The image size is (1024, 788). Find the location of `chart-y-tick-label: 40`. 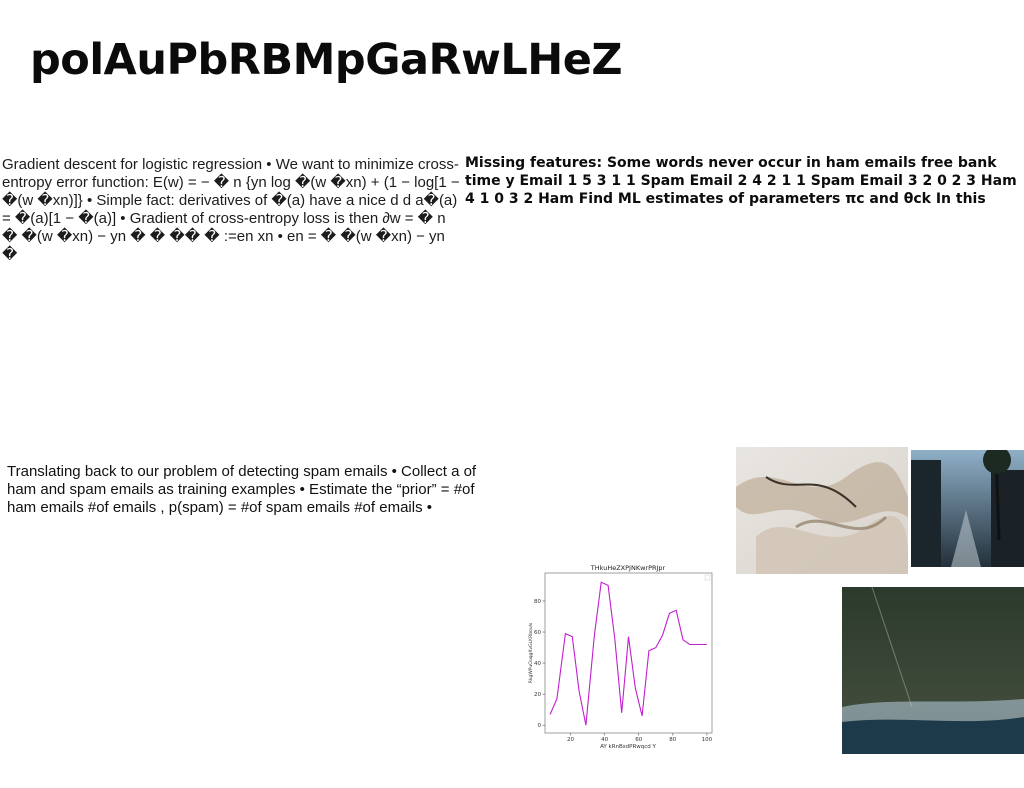

chart-y-tick-label: 40 is located at coordinates (537, 664).